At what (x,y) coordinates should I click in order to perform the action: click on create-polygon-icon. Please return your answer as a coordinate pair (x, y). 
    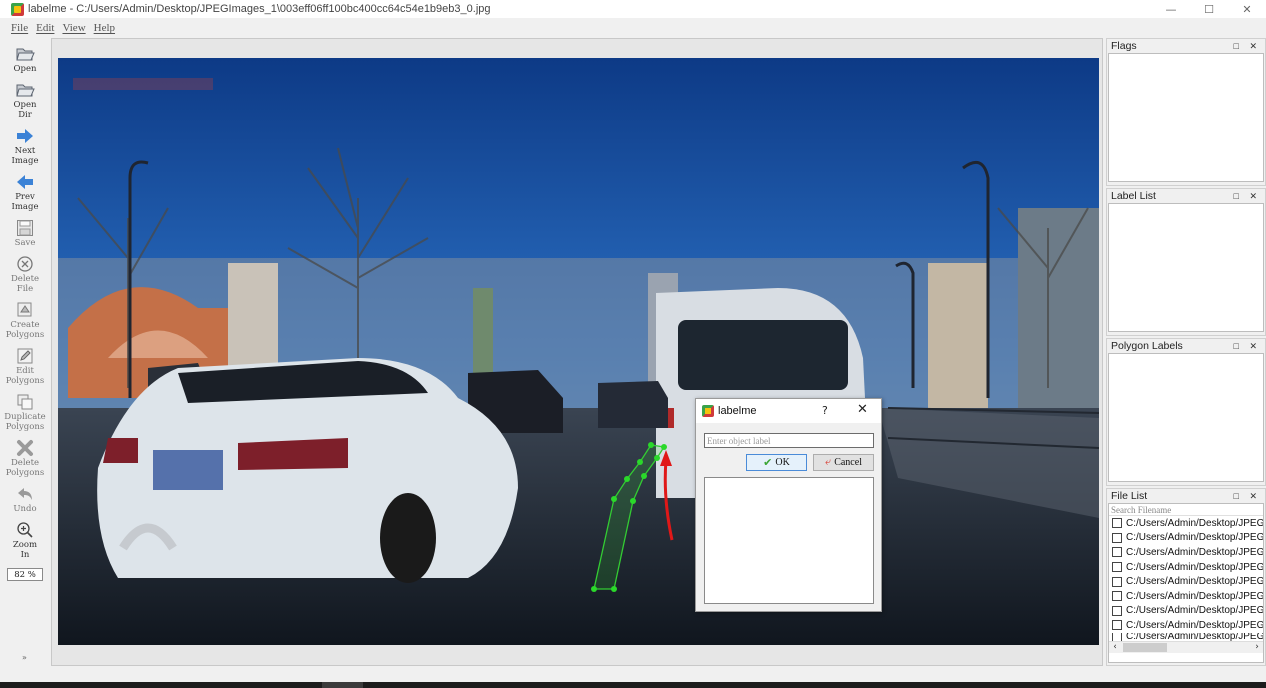
    Looking at the image, I should click on (25, 310).